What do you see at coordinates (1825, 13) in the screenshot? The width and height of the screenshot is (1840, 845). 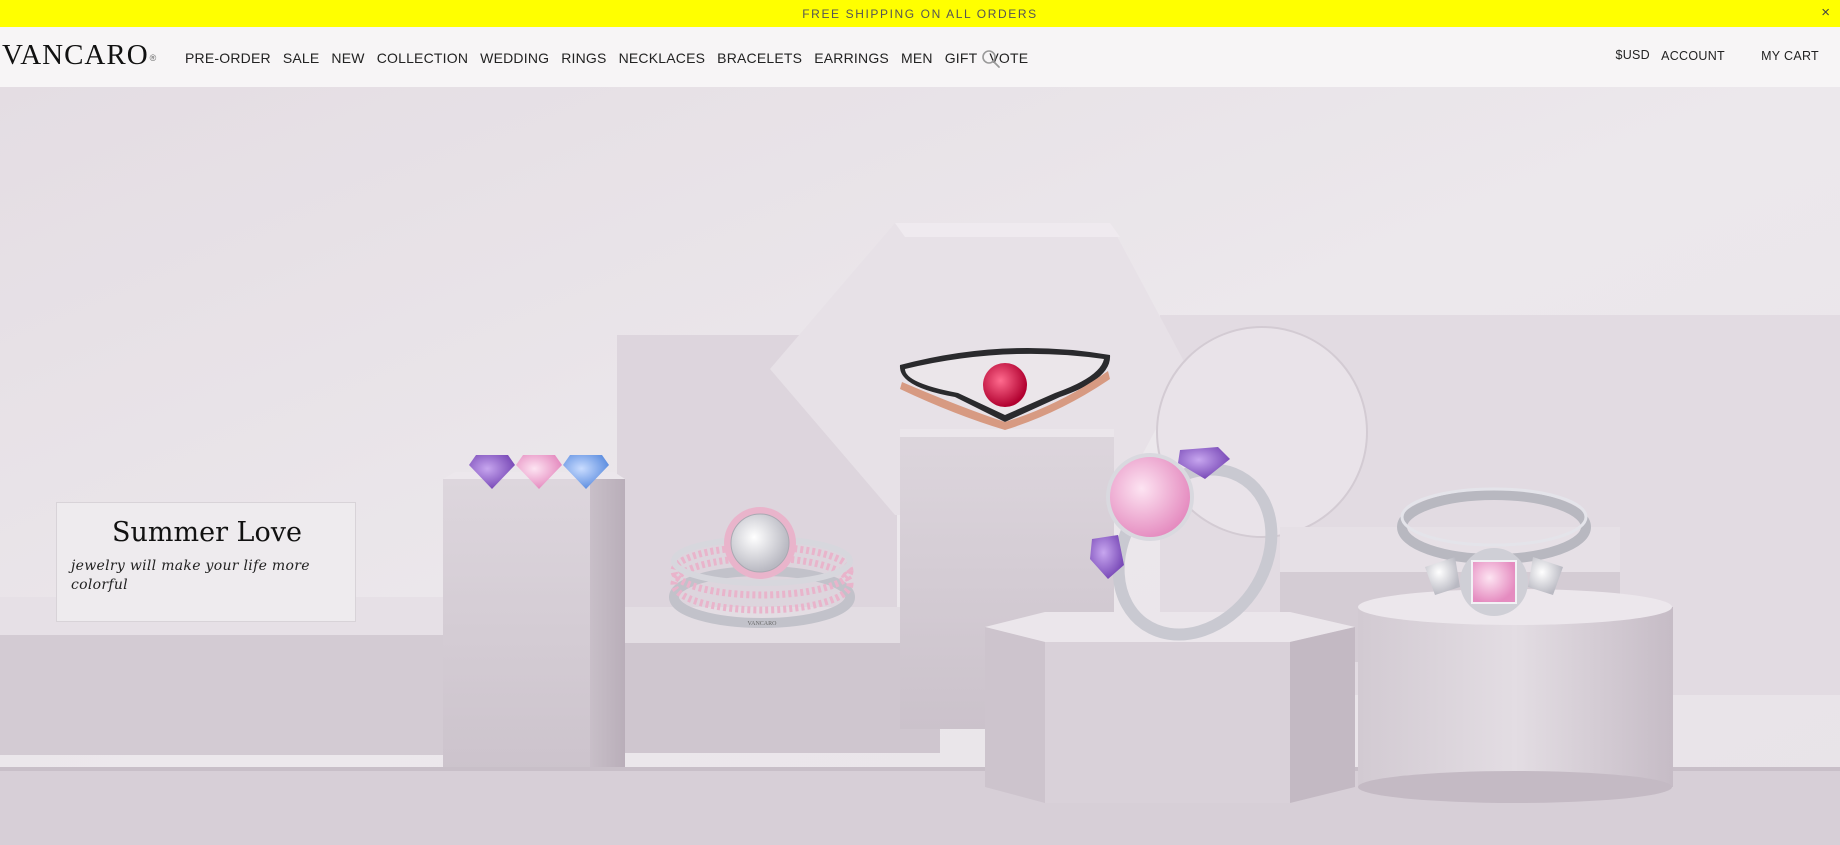 I see `close-icon: ×` at bounding box center [1825, 13].